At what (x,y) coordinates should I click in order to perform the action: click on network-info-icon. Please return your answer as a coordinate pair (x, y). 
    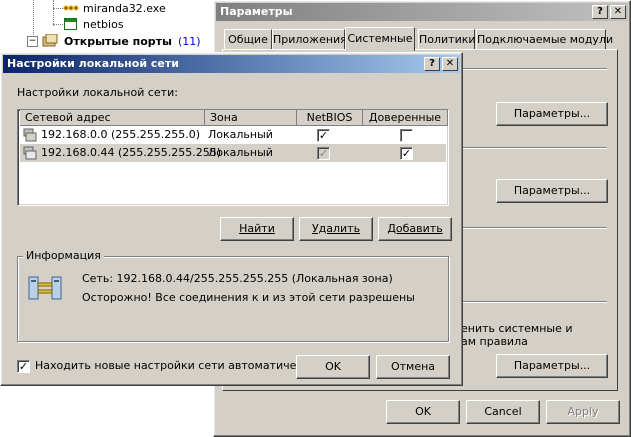
    Looking at the image, I should click on (45, 288).